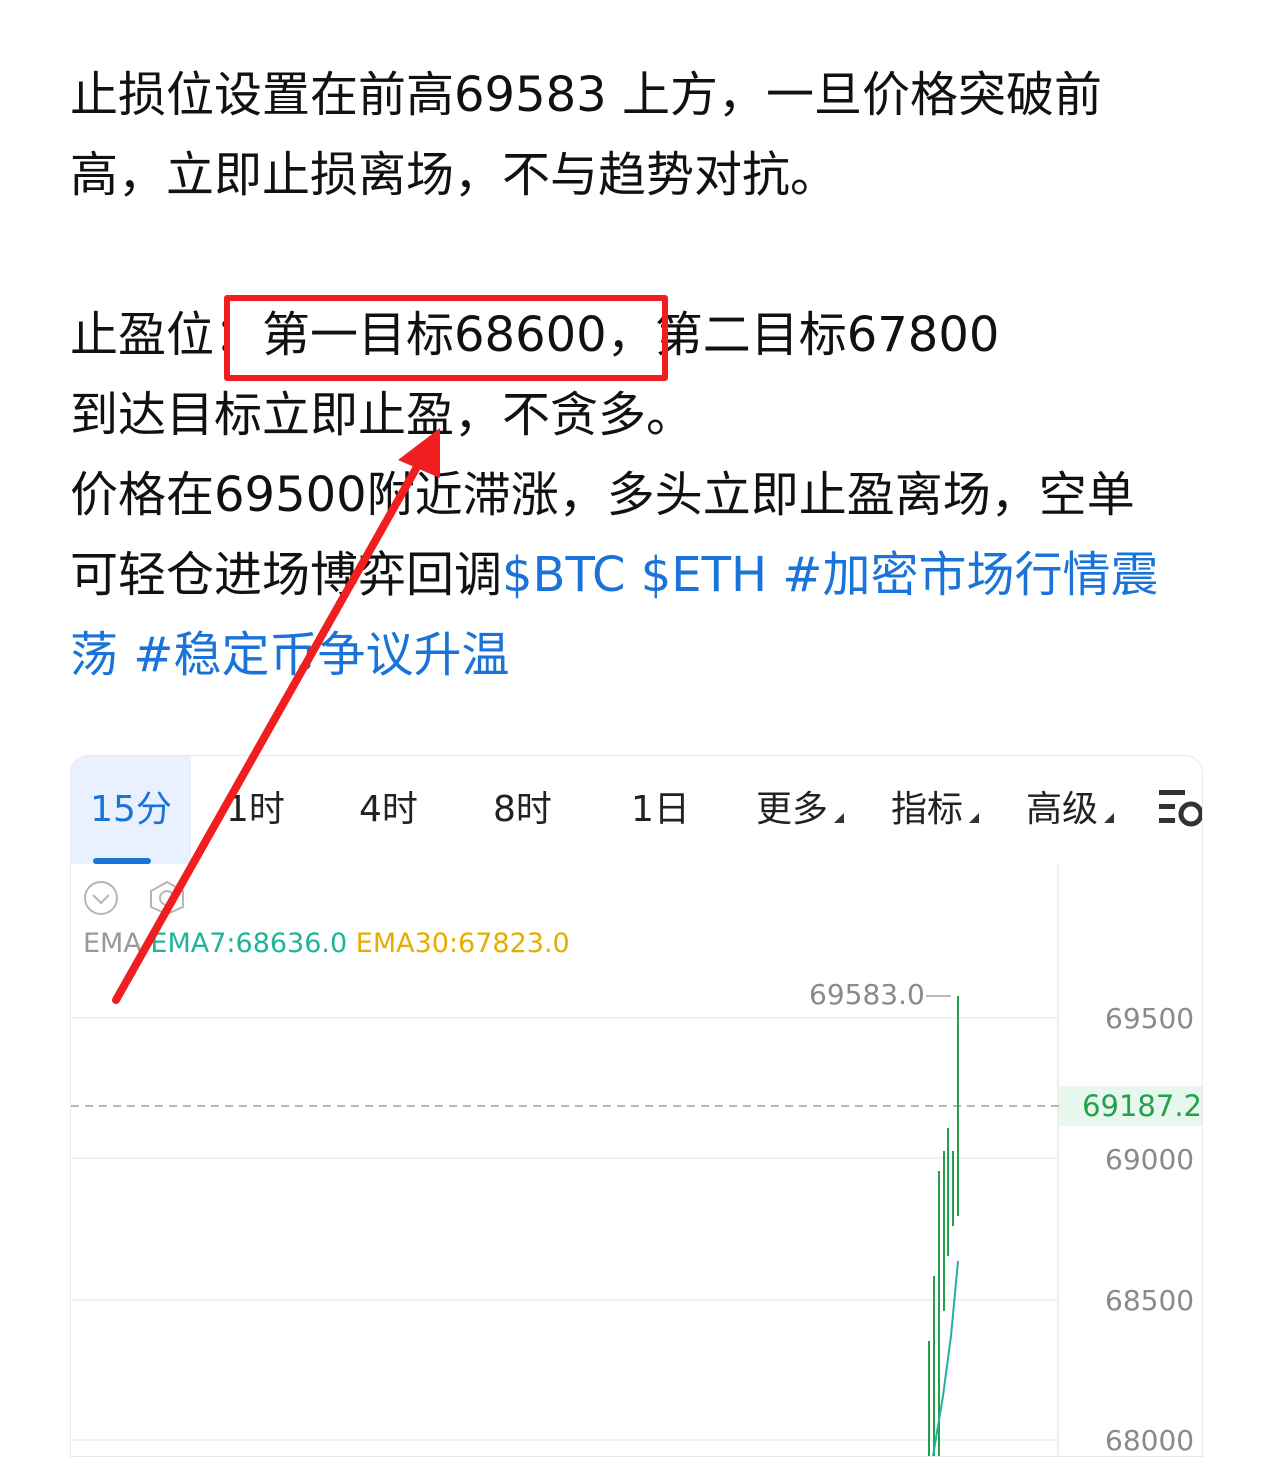  I want to click on annotation-arrow, so click(276, 716).